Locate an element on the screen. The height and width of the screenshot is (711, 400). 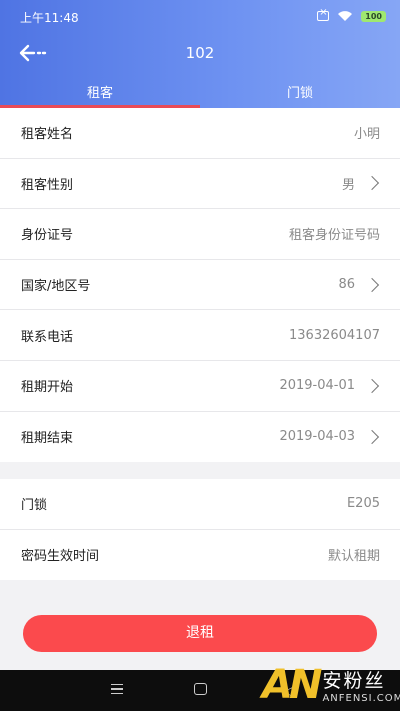
row-label: 密码生效时间 is located at coordinates (60, 557).